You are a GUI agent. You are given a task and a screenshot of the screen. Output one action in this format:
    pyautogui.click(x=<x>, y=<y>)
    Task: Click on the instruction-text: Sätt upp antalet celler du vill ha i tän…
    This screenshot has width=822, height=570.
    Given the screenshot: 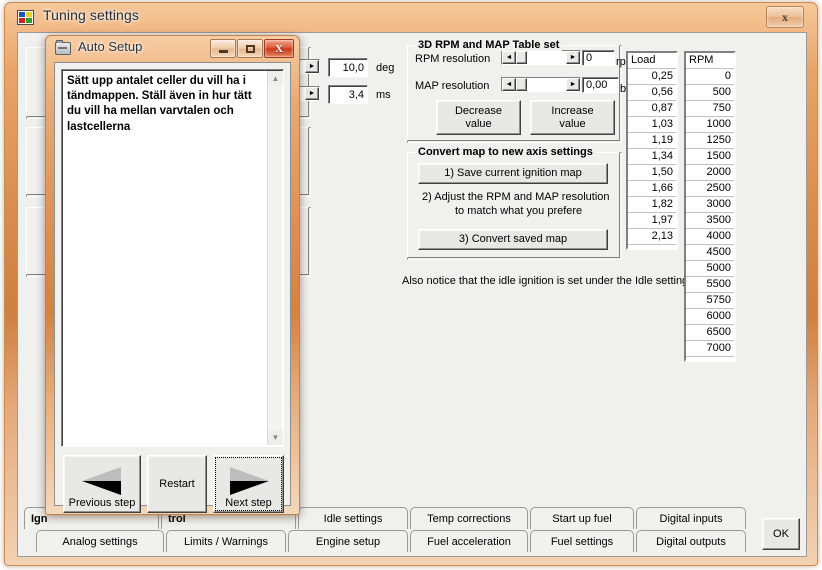 What is the action you would take?
    pyautogui.click(x=159, y=104)
    